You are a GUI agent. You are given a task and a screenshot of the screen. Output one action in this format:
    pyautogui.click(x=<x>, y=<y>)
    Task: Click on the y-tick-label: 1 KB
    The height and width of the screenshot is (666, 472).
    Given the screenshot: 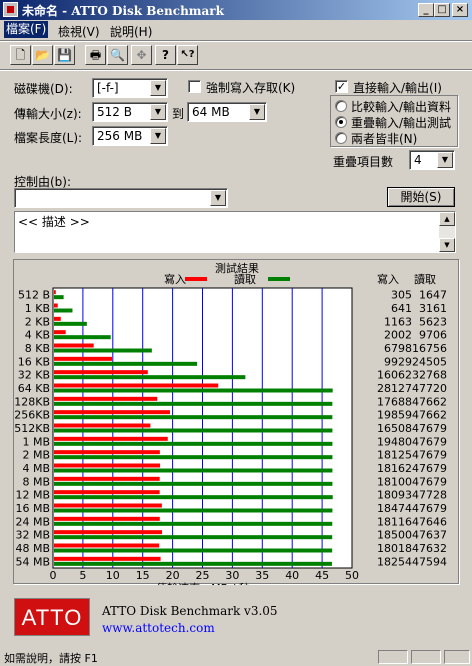 What is the action you would take?
    pyautogui.click(x=37, y=308)
    